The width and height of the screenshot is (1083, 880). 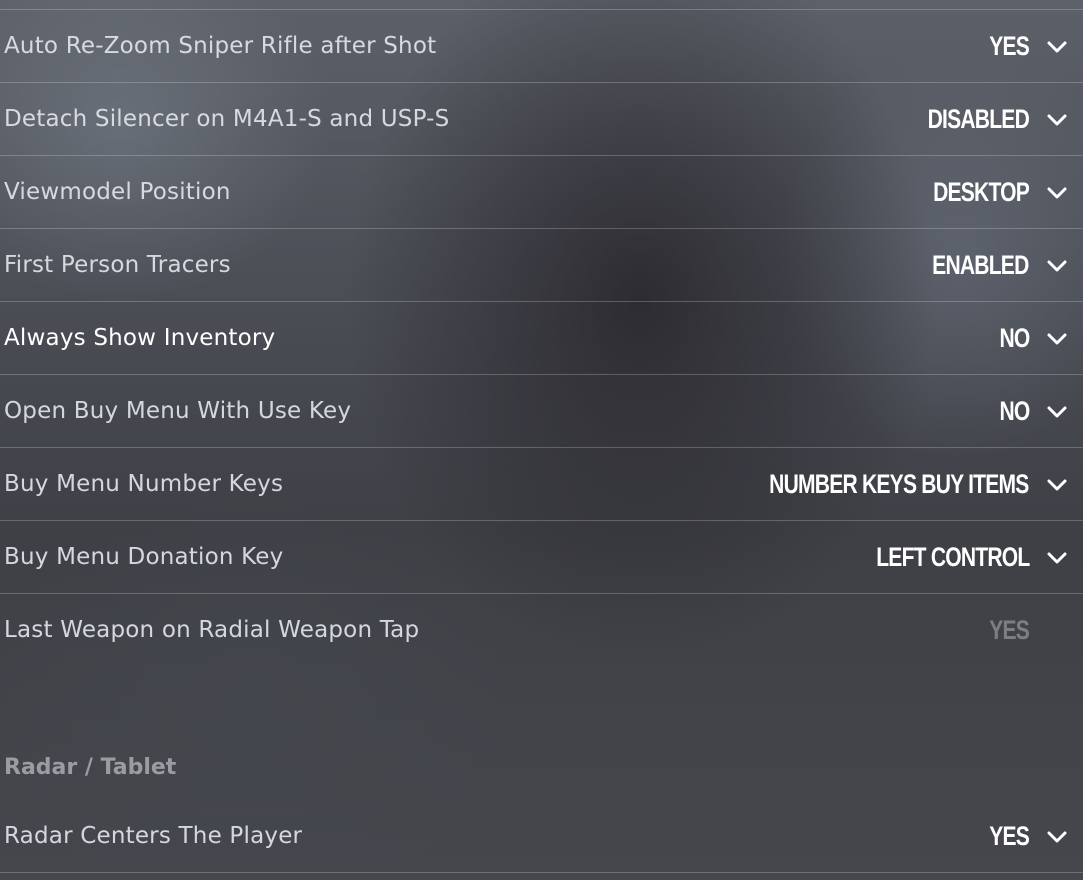 I want to click on radar-centers-player-dropdown: YES, so click(x=1023, y=836).